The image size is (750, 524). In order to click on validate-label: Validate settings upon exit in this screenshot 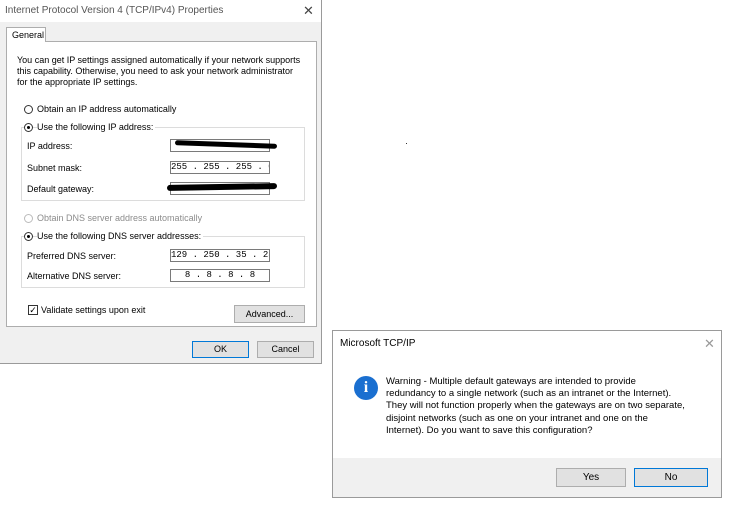, I will do `click(93, 310)`.